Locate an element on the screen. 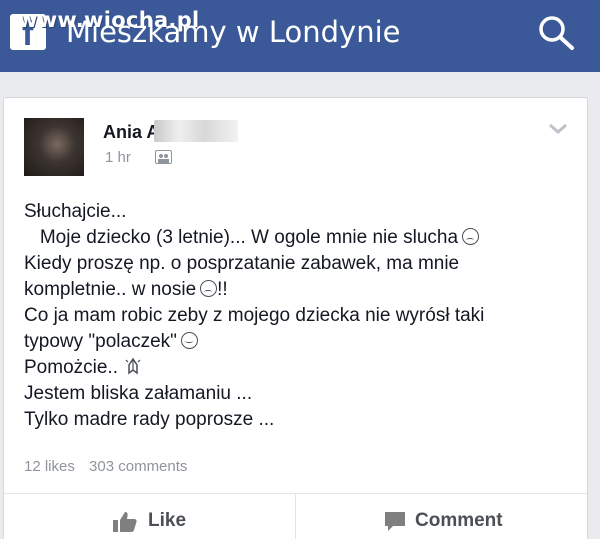  thumbs-up-icon is located at coordinates (125, 522).